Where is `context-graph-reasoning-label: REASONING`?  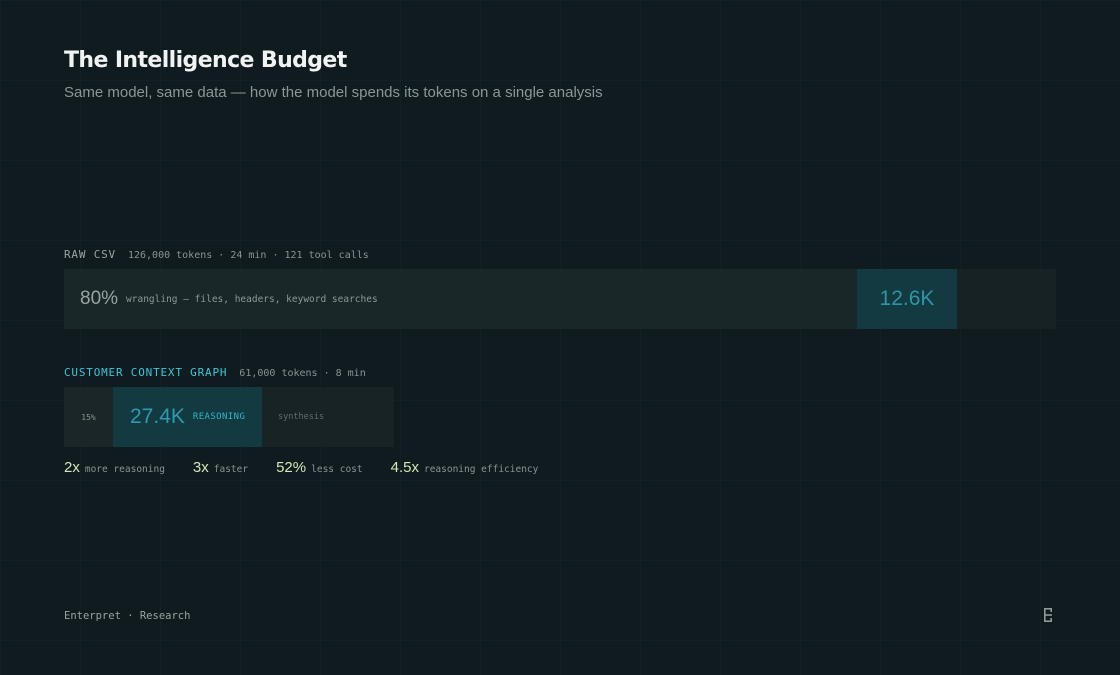
context-graph-reasoning-label: REASONING is located at coordinates (219, 417).